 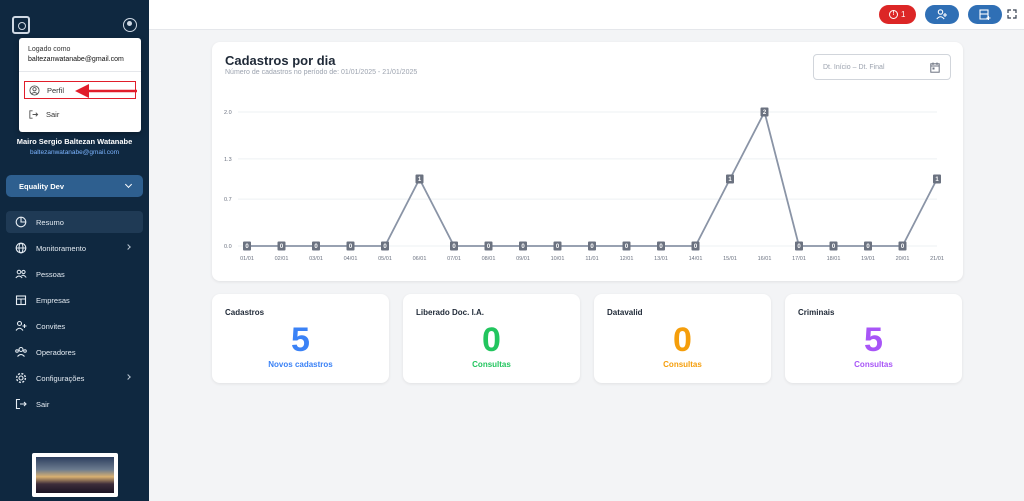 I want to click on sidebar-item-label: Pessoas, so click(x=50, y=274).